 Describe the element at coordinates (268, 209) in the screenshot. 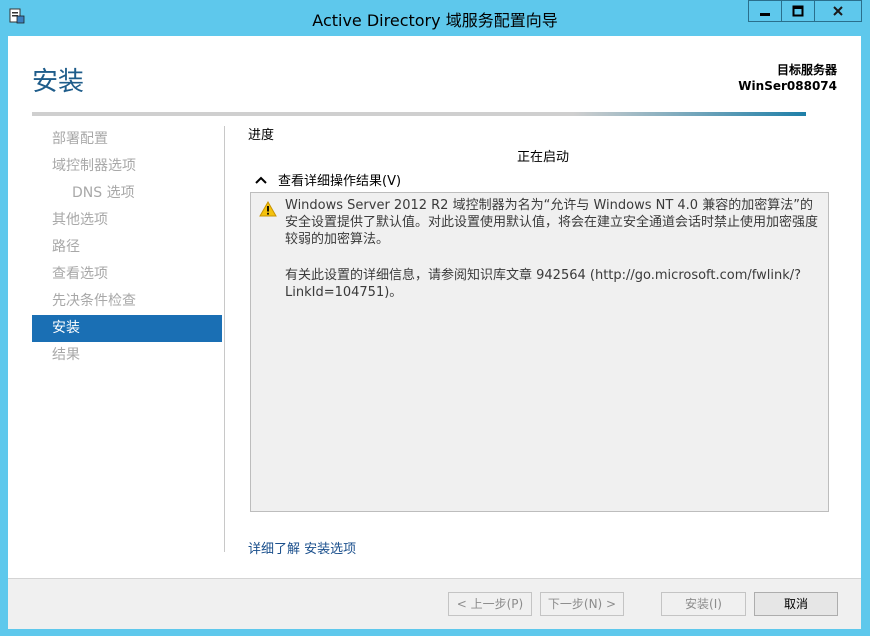

I see `warning-icon` at that location.